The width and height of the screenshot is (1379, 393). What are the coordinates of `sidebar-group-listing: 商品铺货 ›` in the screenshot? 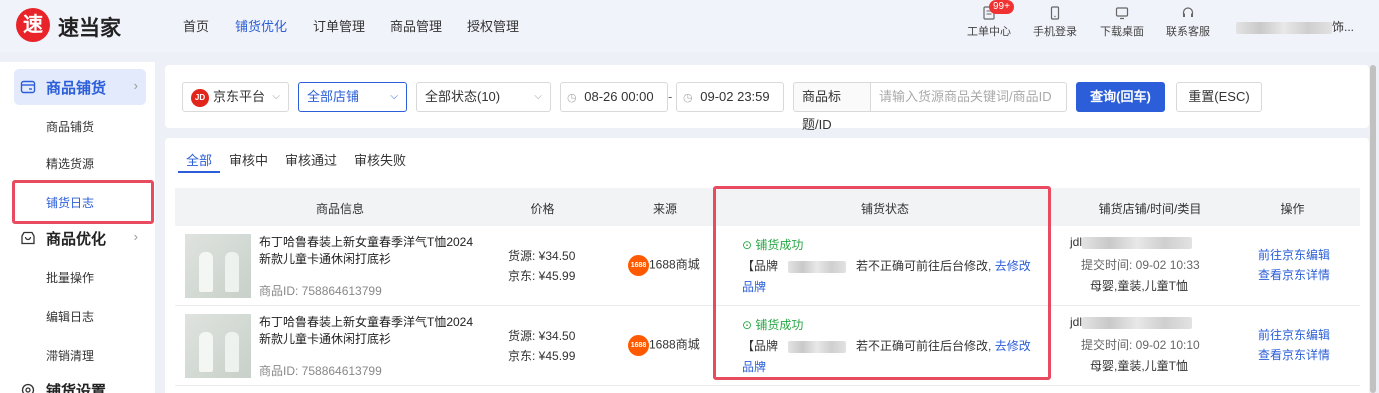 It's located at (80, 87).